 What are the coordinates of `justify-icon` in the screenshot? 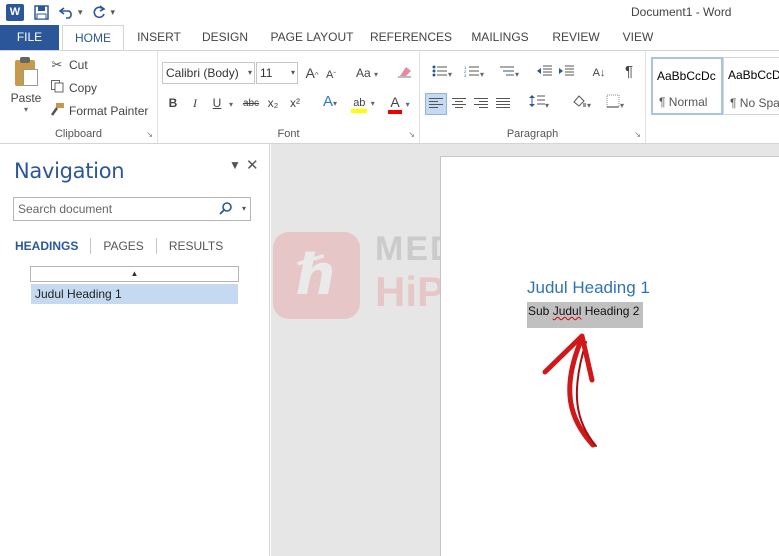 It's located at (503, 104).